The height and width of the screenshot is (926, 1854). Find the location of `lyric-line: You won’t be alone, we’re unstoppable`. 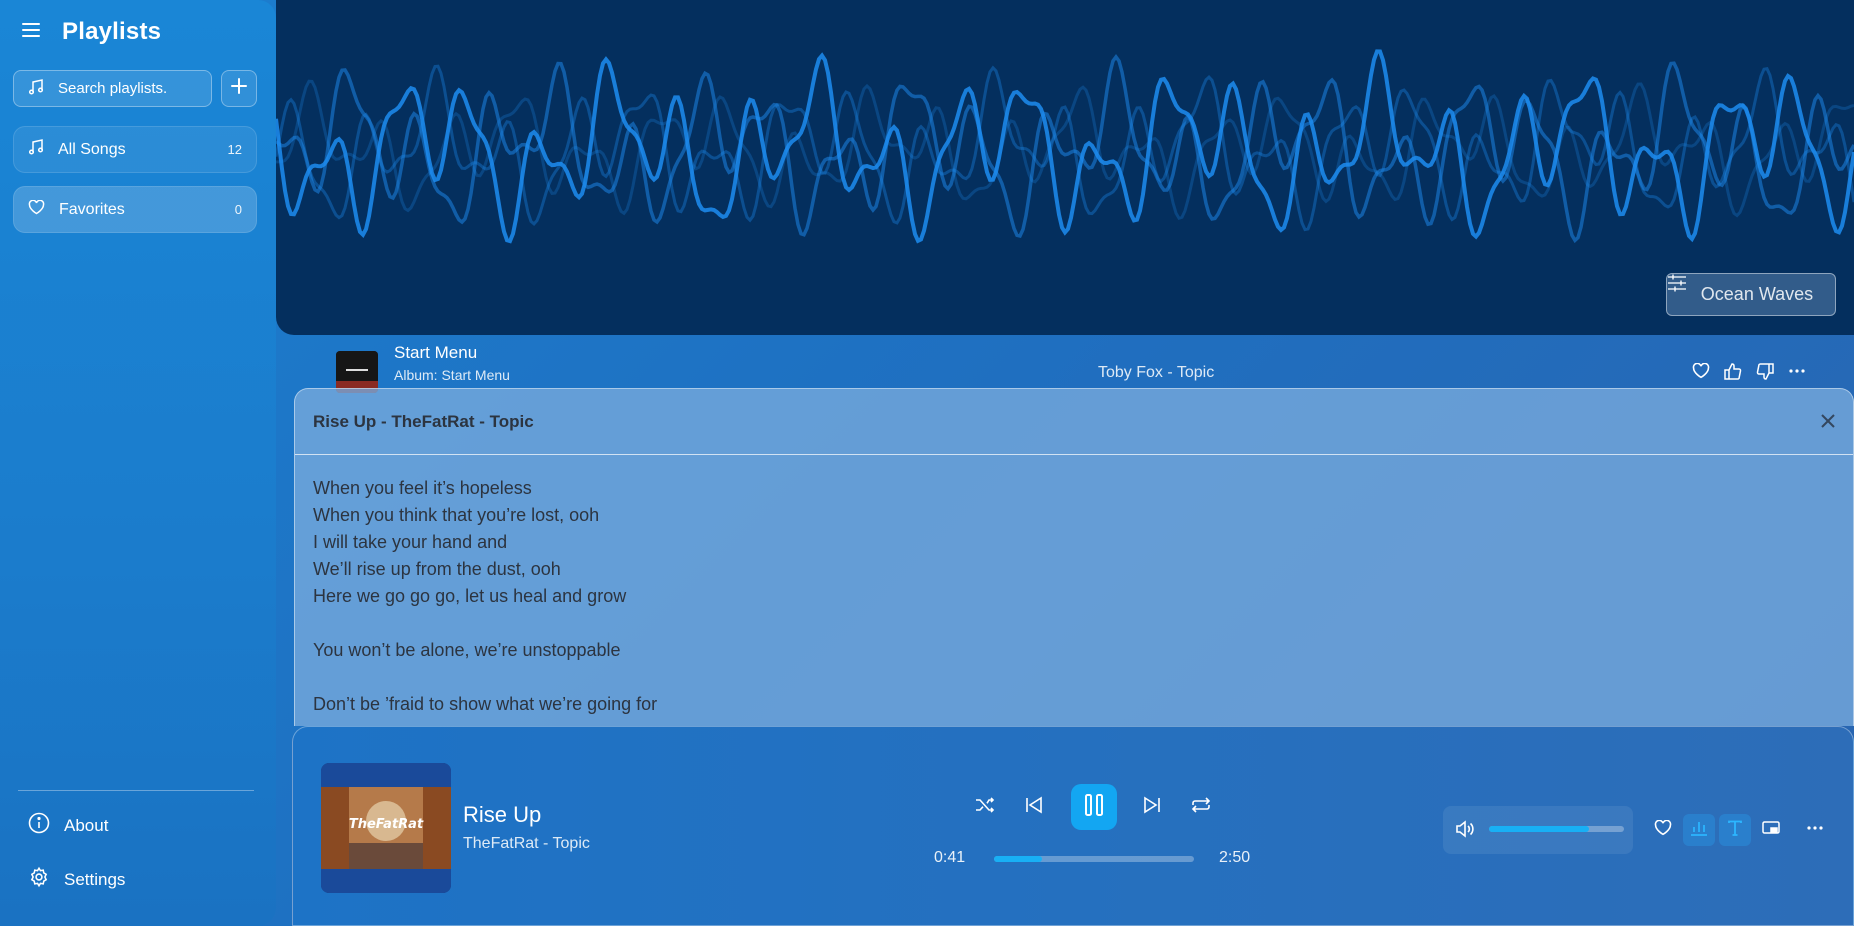

lyric-line: You won’t be alone, we’re unstoppable is located at coordinates (467, 650).